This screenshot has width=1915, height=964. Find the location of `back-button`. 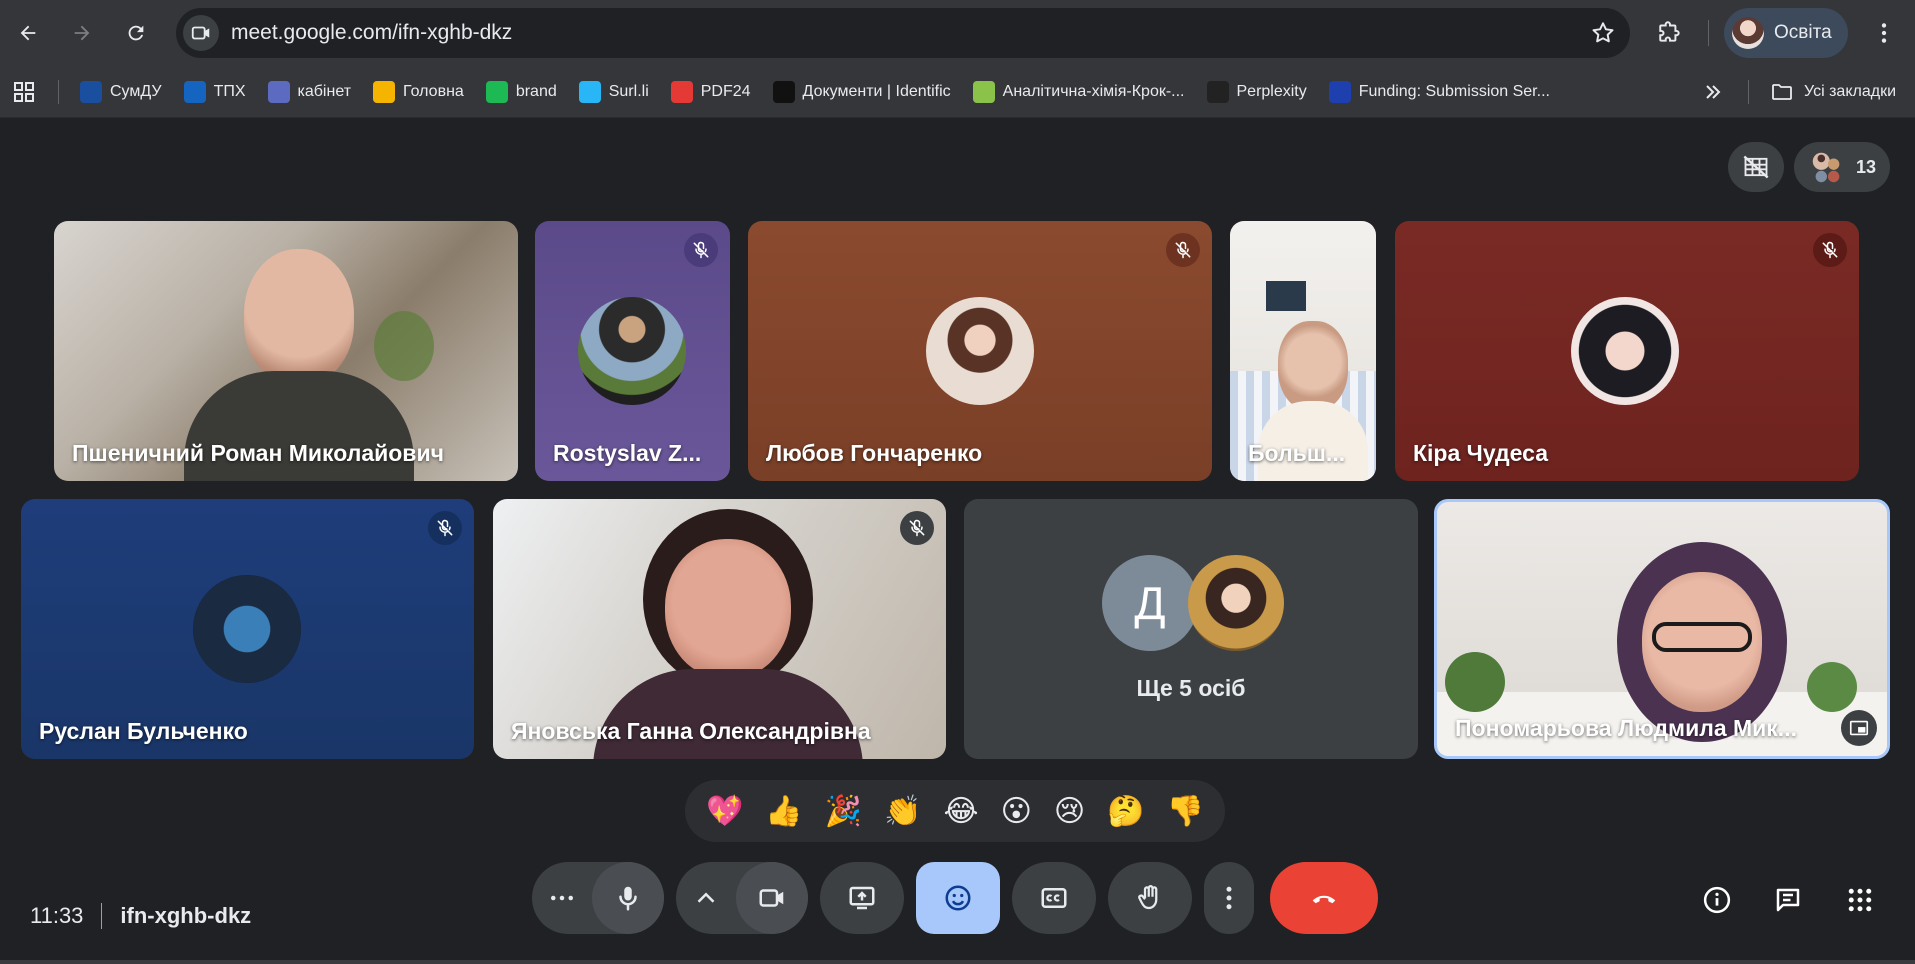

back-button is located at coordinates (28, 33).